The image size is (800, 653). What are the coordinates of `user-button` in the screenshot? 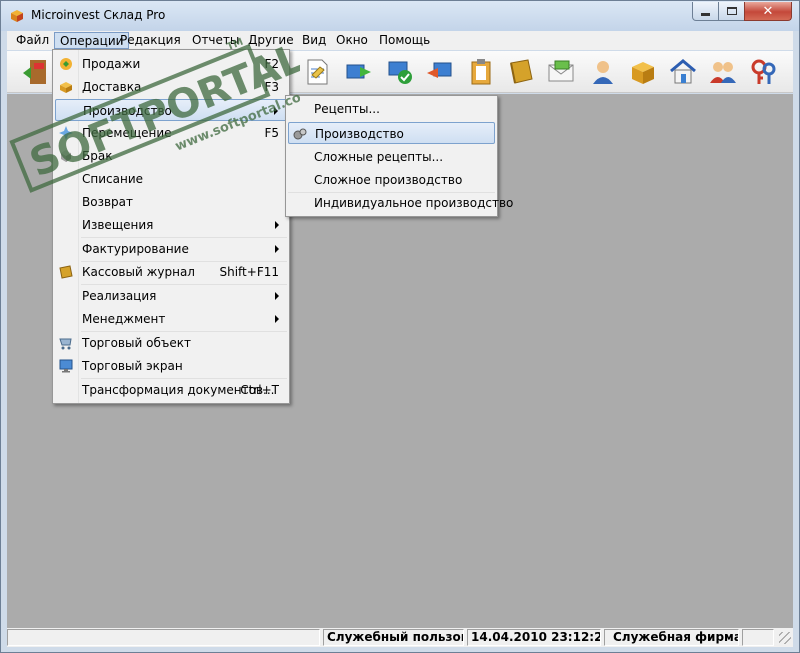 It's located at (603, 72).